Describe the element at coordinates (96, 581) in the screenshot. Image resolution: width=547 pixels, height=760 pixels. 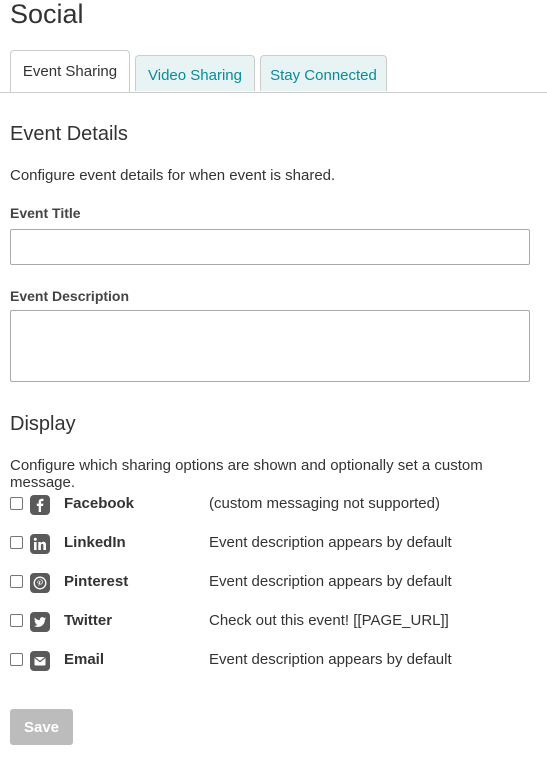
I see `pinterest-label: Pinterest` at that location.